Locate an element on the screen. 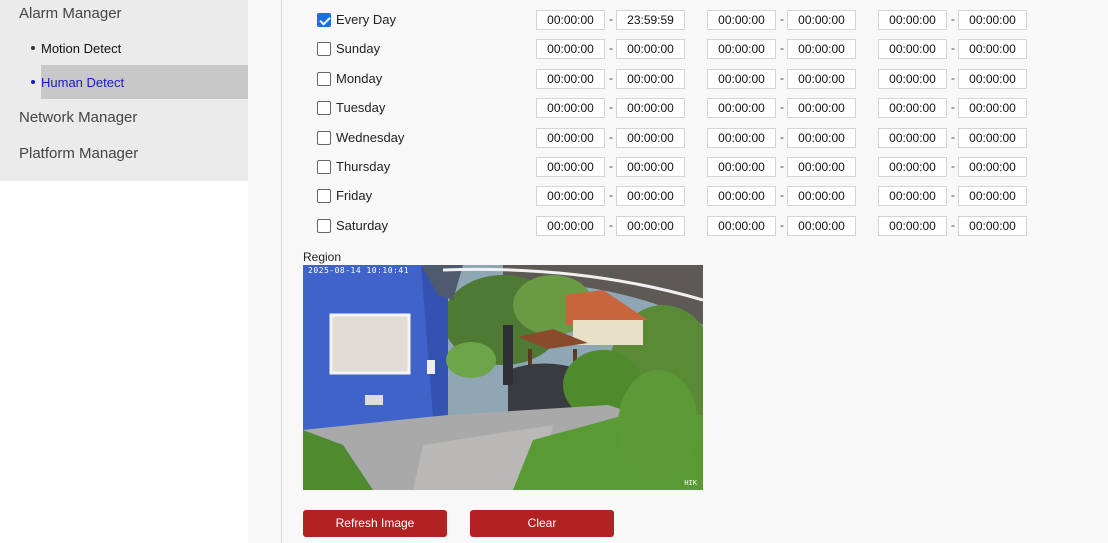  sidebar-item-alarm-manager: Alarm Manager is located at coordinates (70, 13).